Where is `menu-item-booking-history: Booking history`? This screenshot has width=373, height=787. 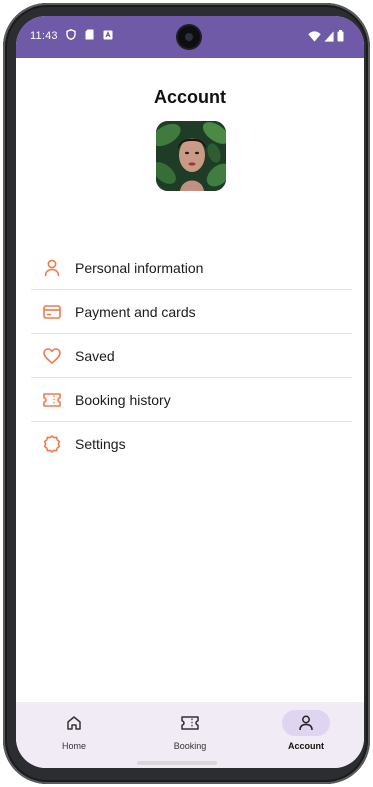 menu-item-booking-history: Booking history is located at coordinates (191, 400).